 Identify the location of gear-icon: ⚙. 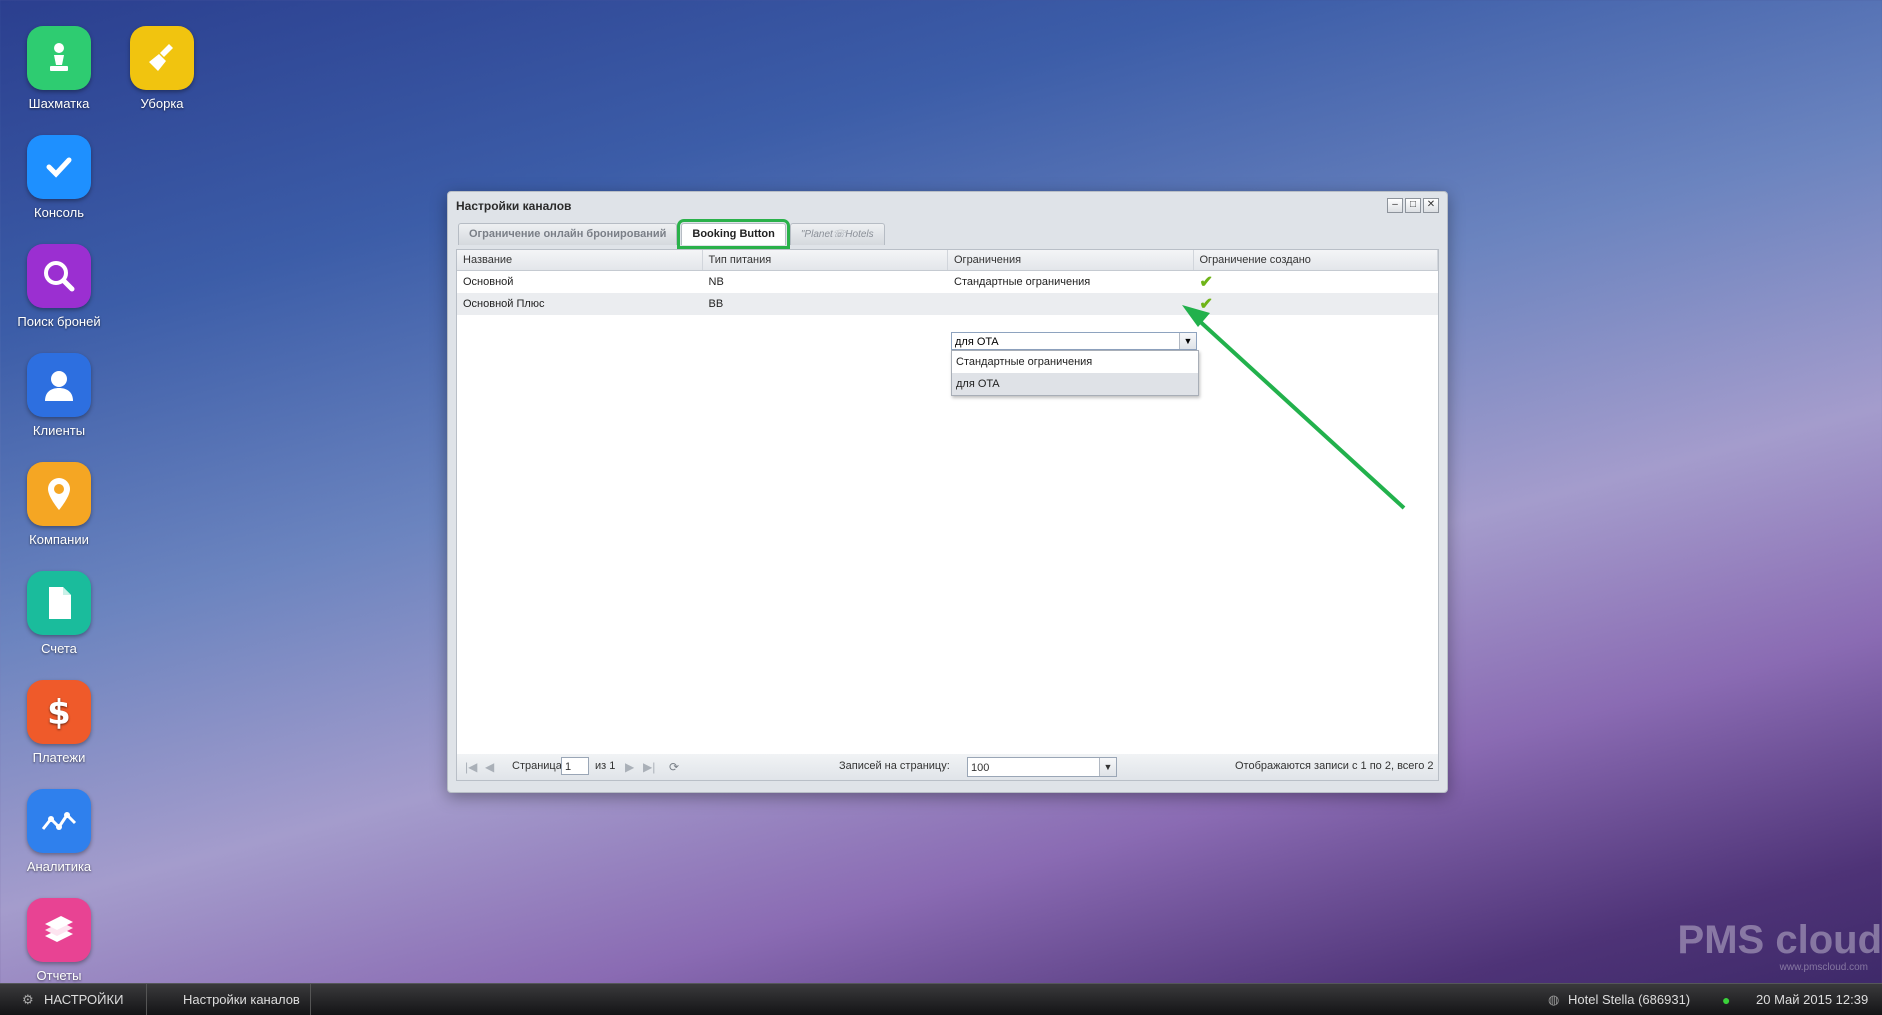
(28, 999).